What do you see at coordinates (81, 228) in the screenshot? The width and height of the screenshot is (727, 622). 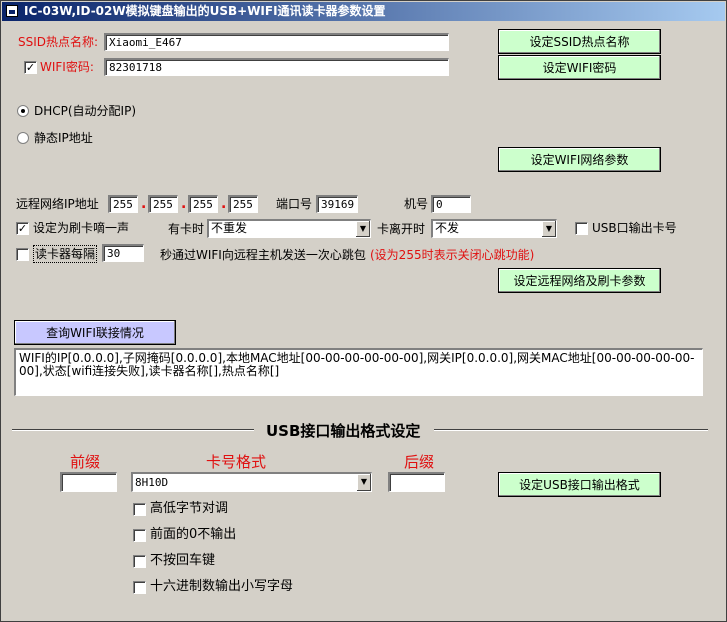 I see `beep-label: 设定为刷卡嘀一声` at bounding box center [81, 228].